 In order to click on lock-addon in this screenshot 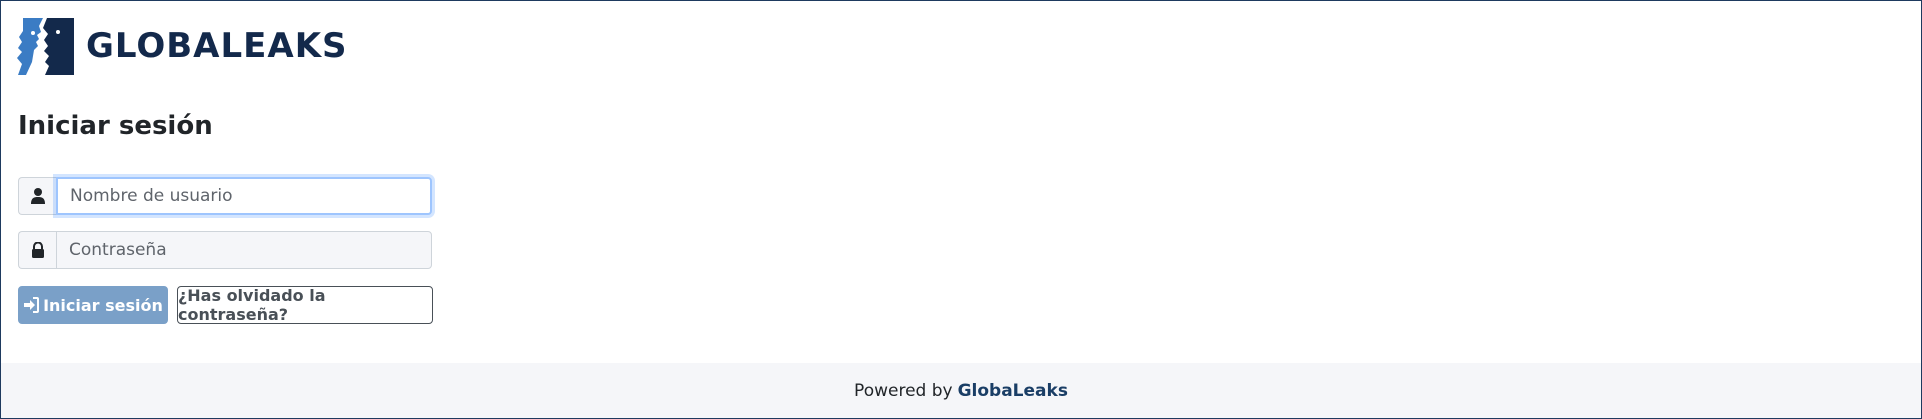, I will do `click(37, 250)`.